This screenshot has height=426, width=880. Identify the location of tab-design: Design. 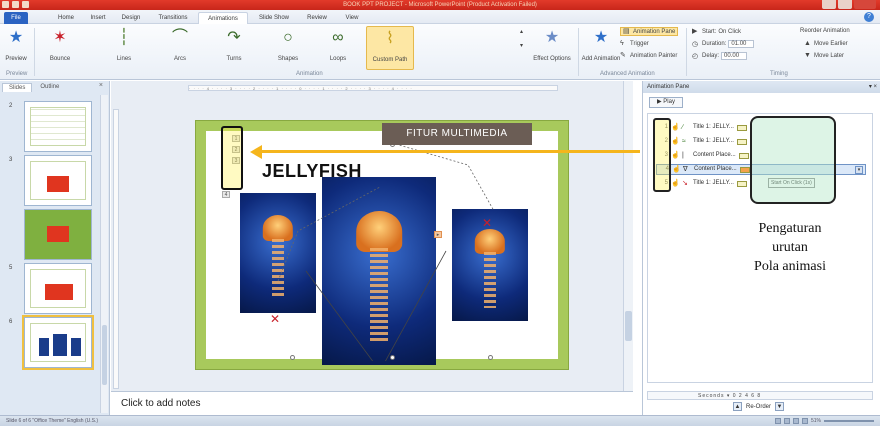
(131, 18).